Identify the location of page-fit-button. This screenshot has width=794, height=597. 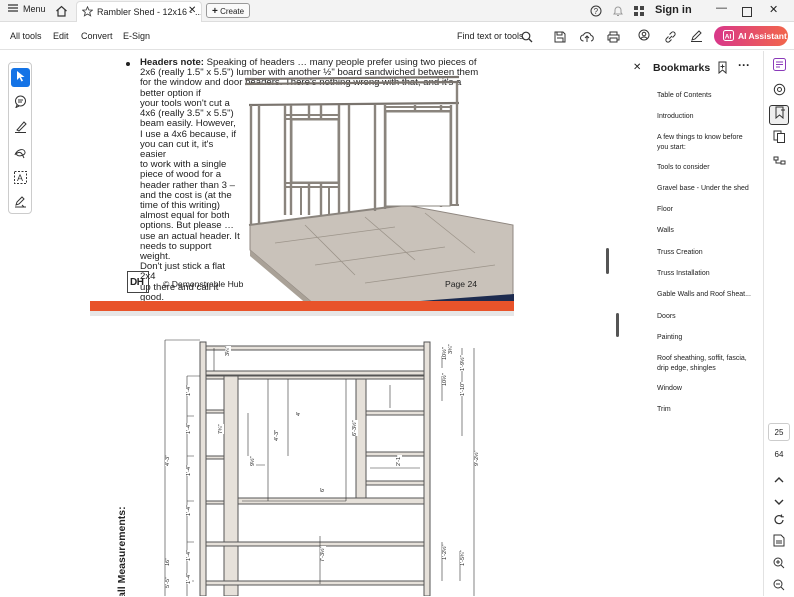
(779, 543).